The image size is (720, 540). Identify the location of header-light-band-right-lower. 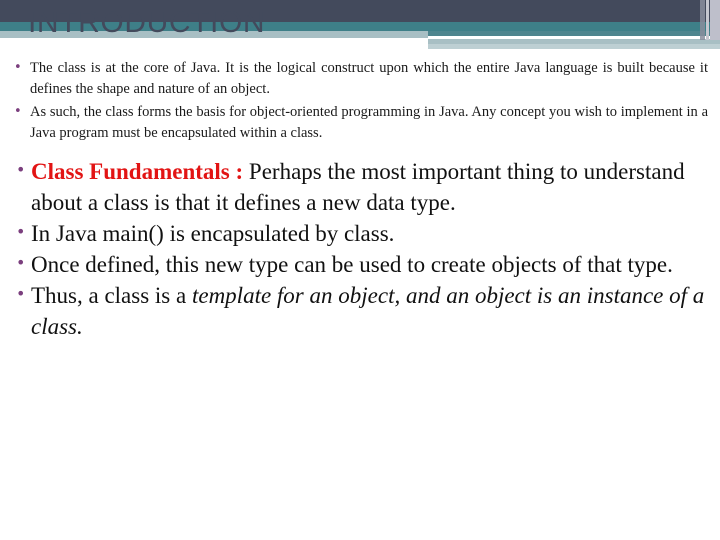
(574, 46).